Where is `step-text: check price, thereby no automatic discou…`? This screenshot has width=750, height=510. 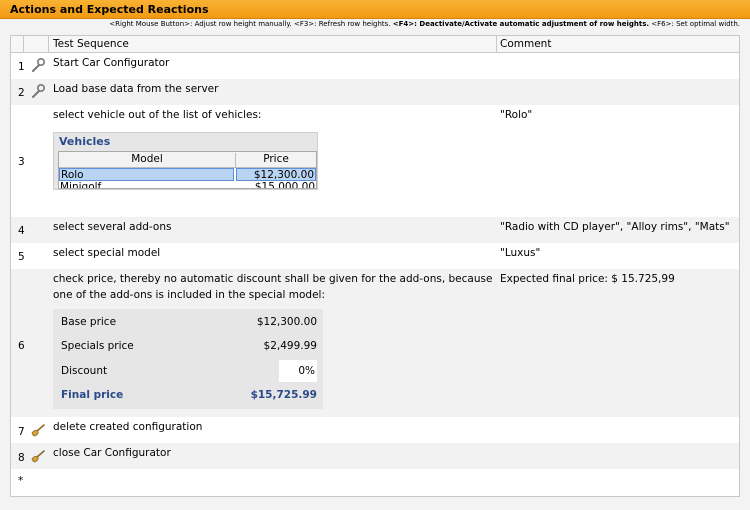 step-text: check price, thereby no automatic discou… is located at coordinates (273, 287).